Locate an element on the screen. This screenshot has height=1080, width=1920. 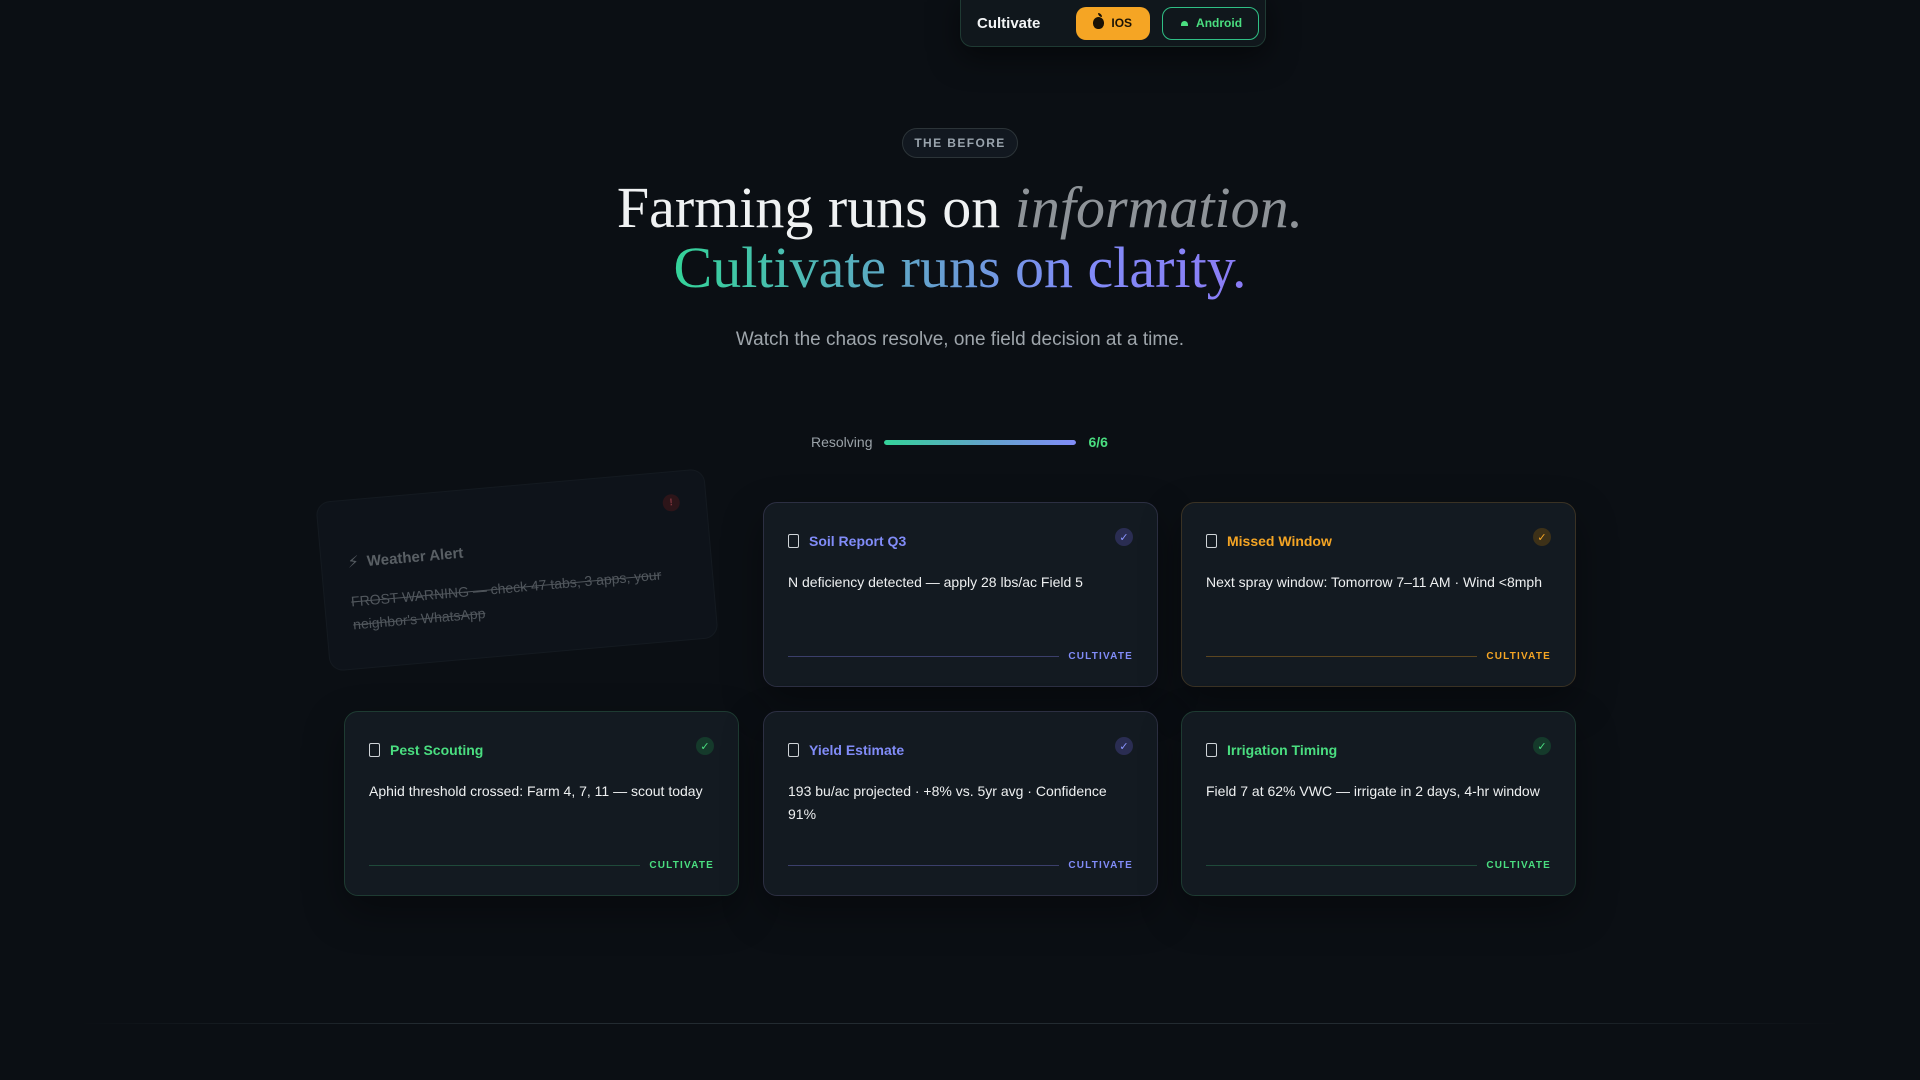
card-title: Pest Scouting is located at coordinates (437, 750).